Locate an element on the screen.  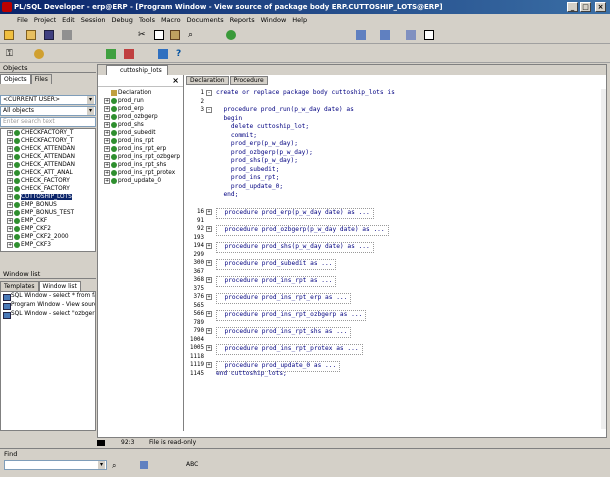
menu-item: Debug is located at coordinates (122, 20).